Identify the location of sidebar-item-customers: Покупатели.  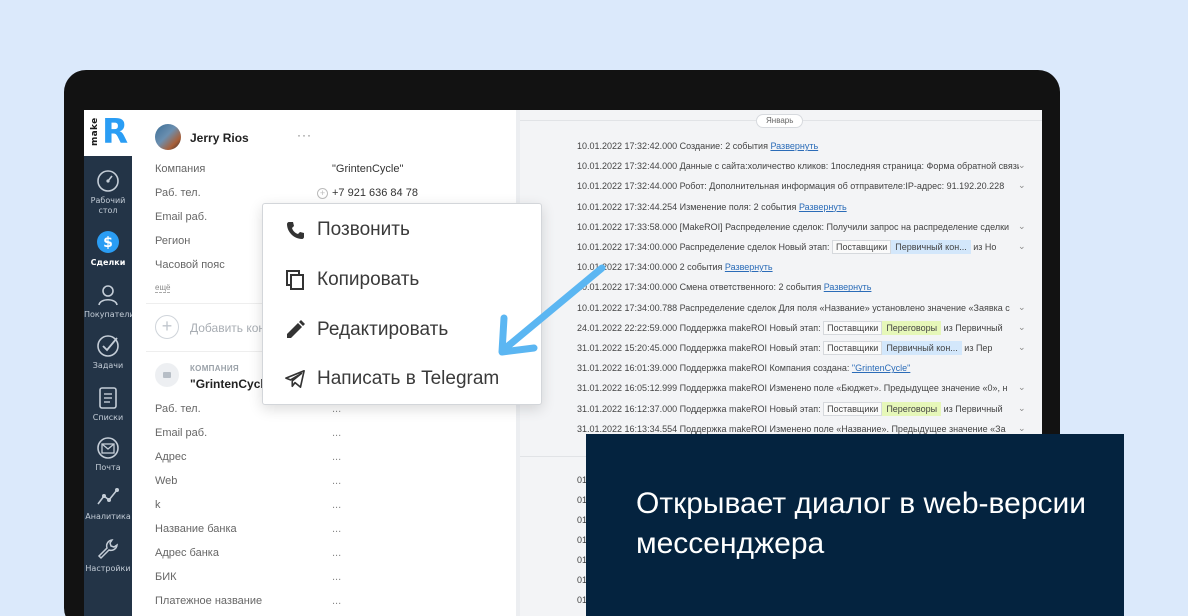
(109, 301).